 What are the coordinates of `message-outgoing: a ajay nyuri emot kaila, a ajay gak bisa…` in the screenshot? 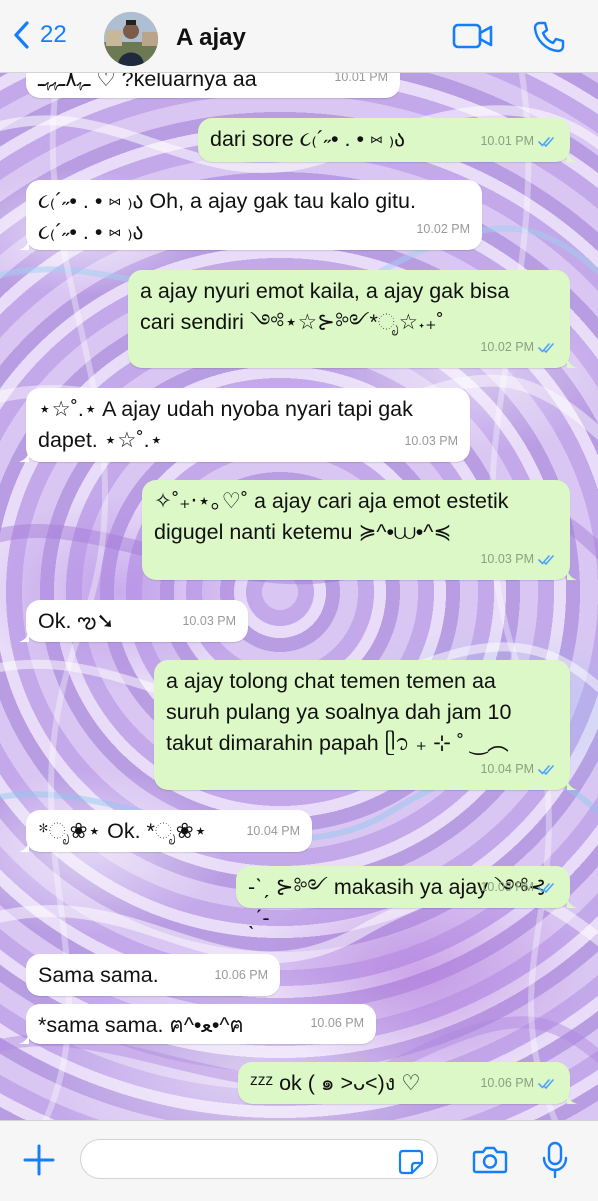 It's located at (352, 319).